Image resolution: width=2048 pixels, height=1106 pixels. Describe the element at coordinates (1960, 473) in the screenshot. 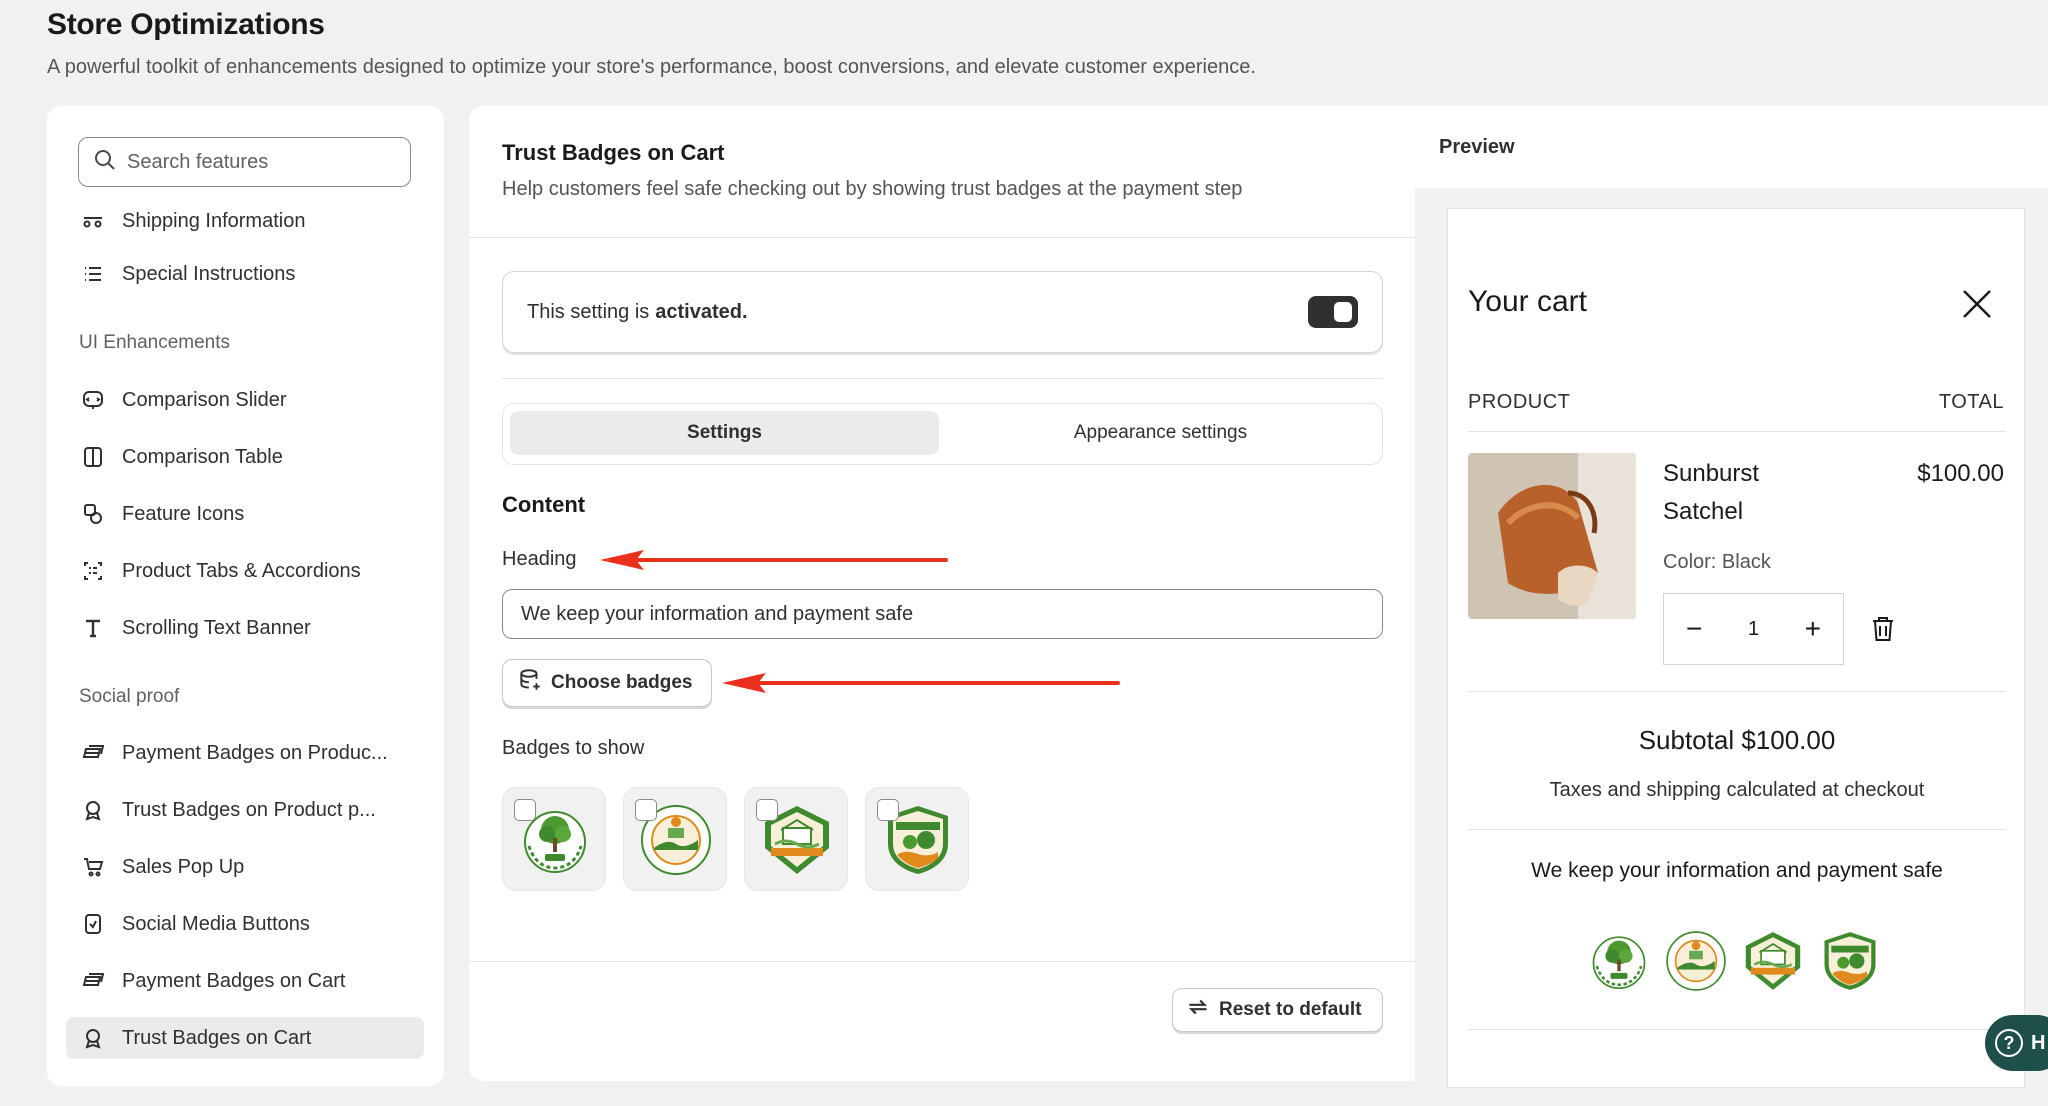

I see `product-price: $100.00` at that location.